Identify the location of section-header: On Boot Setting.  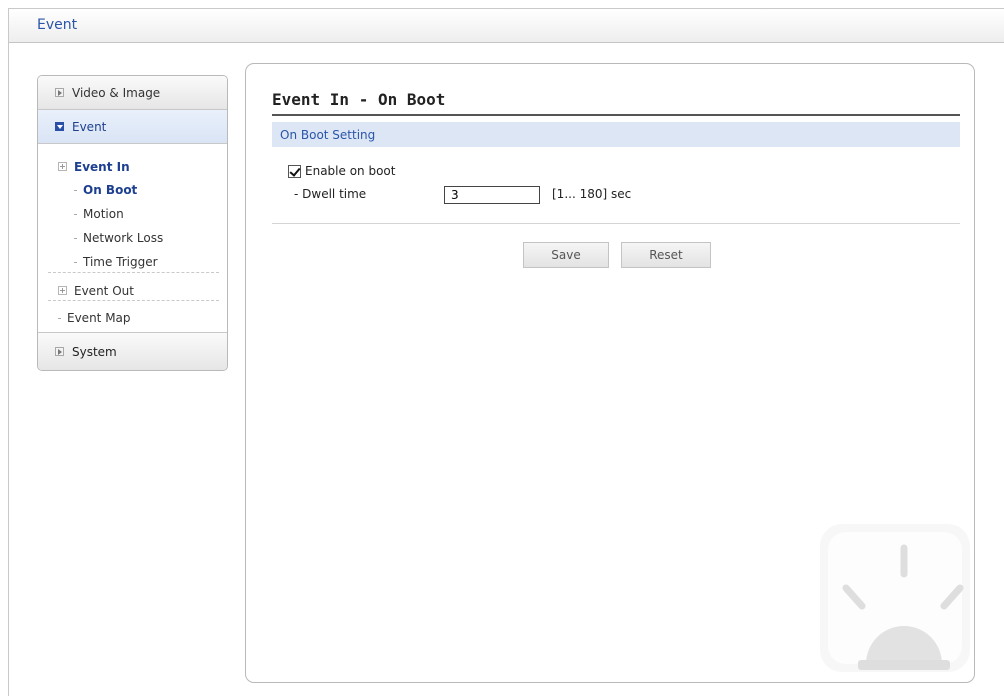
(616, 134).